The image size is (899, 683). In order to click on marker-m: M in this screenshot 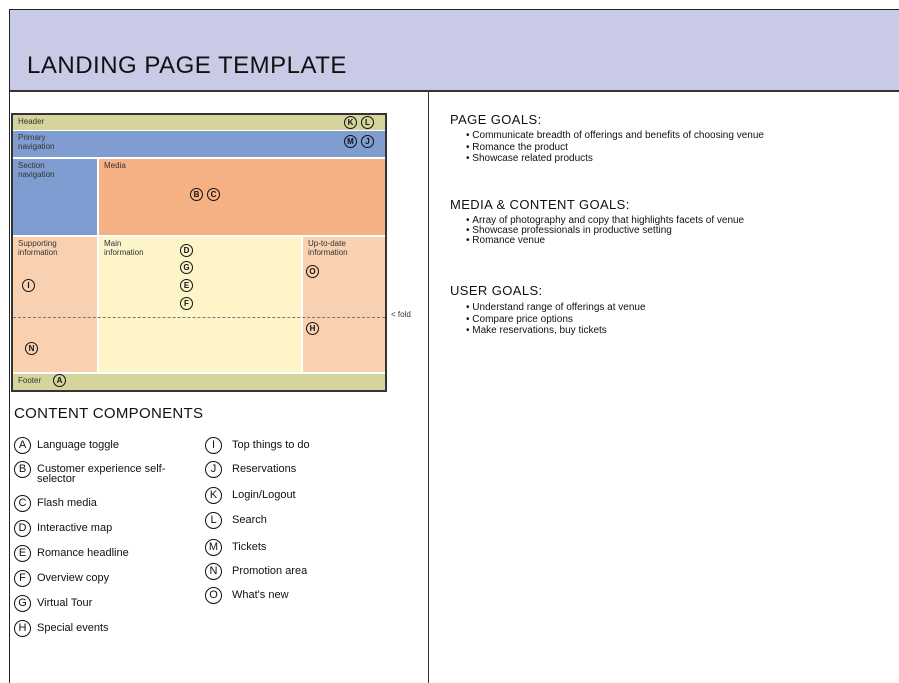, I will do `click(350, 141)`.